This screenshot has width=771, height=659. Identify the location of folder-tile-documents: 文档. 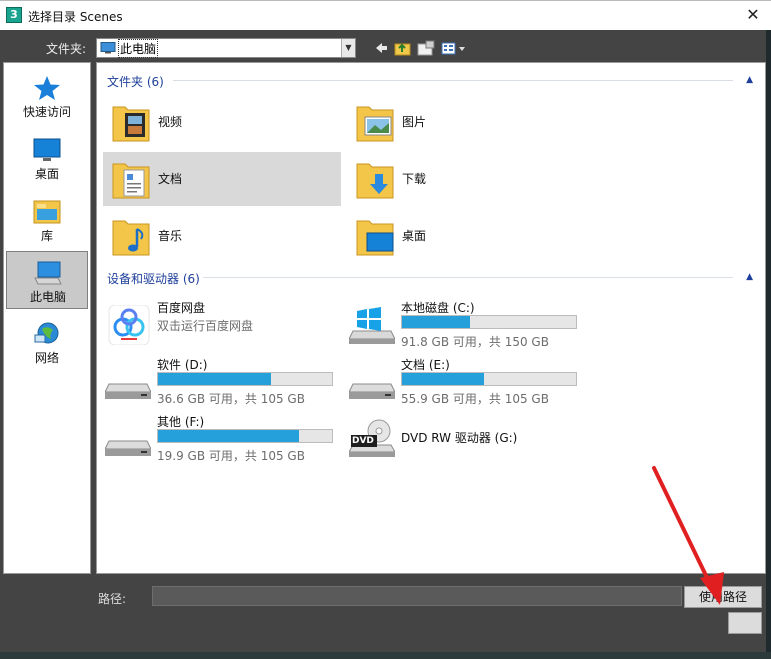
(222, 179).